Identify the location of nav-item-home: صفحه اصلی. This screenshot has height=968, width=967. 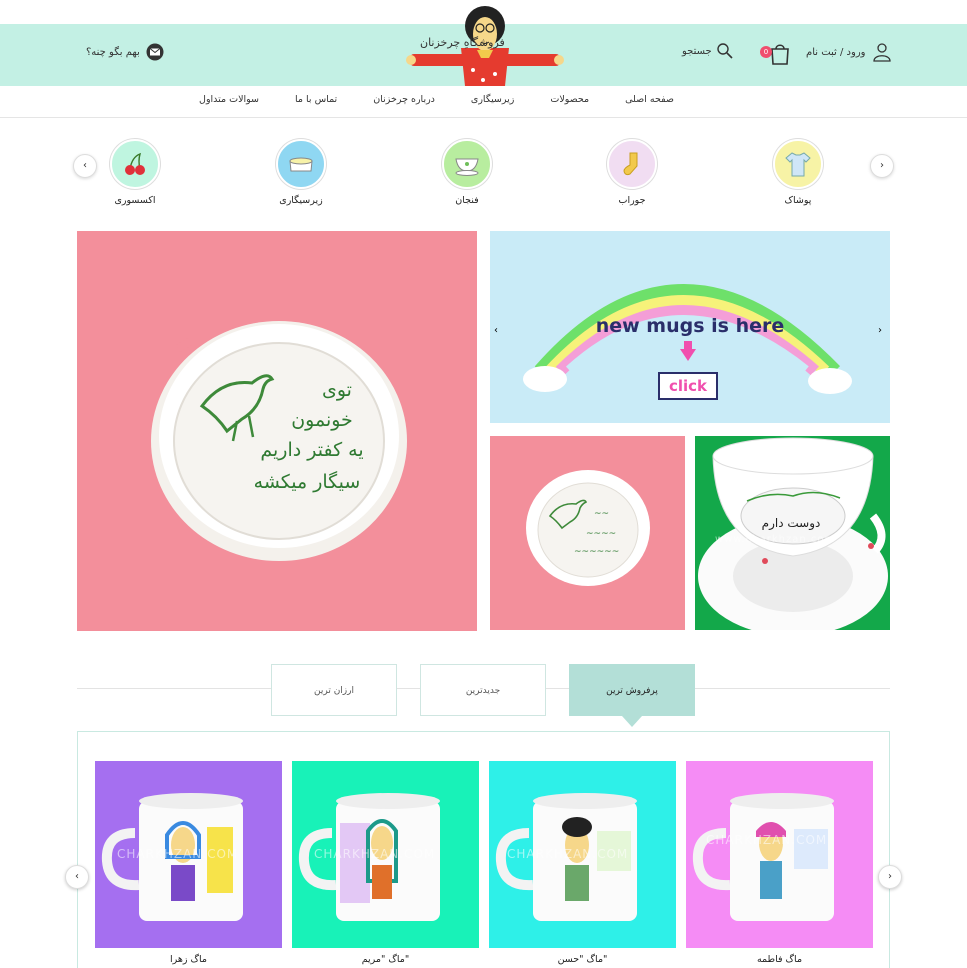
(640, 99).